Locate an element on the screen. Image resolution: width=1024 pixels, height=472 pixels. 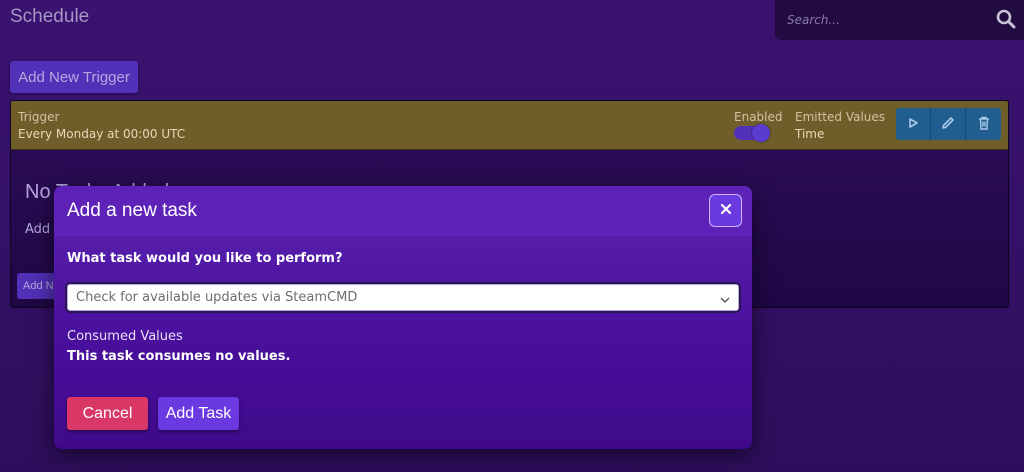
emitted-values-value: Time is located at coordinates (810, 134).